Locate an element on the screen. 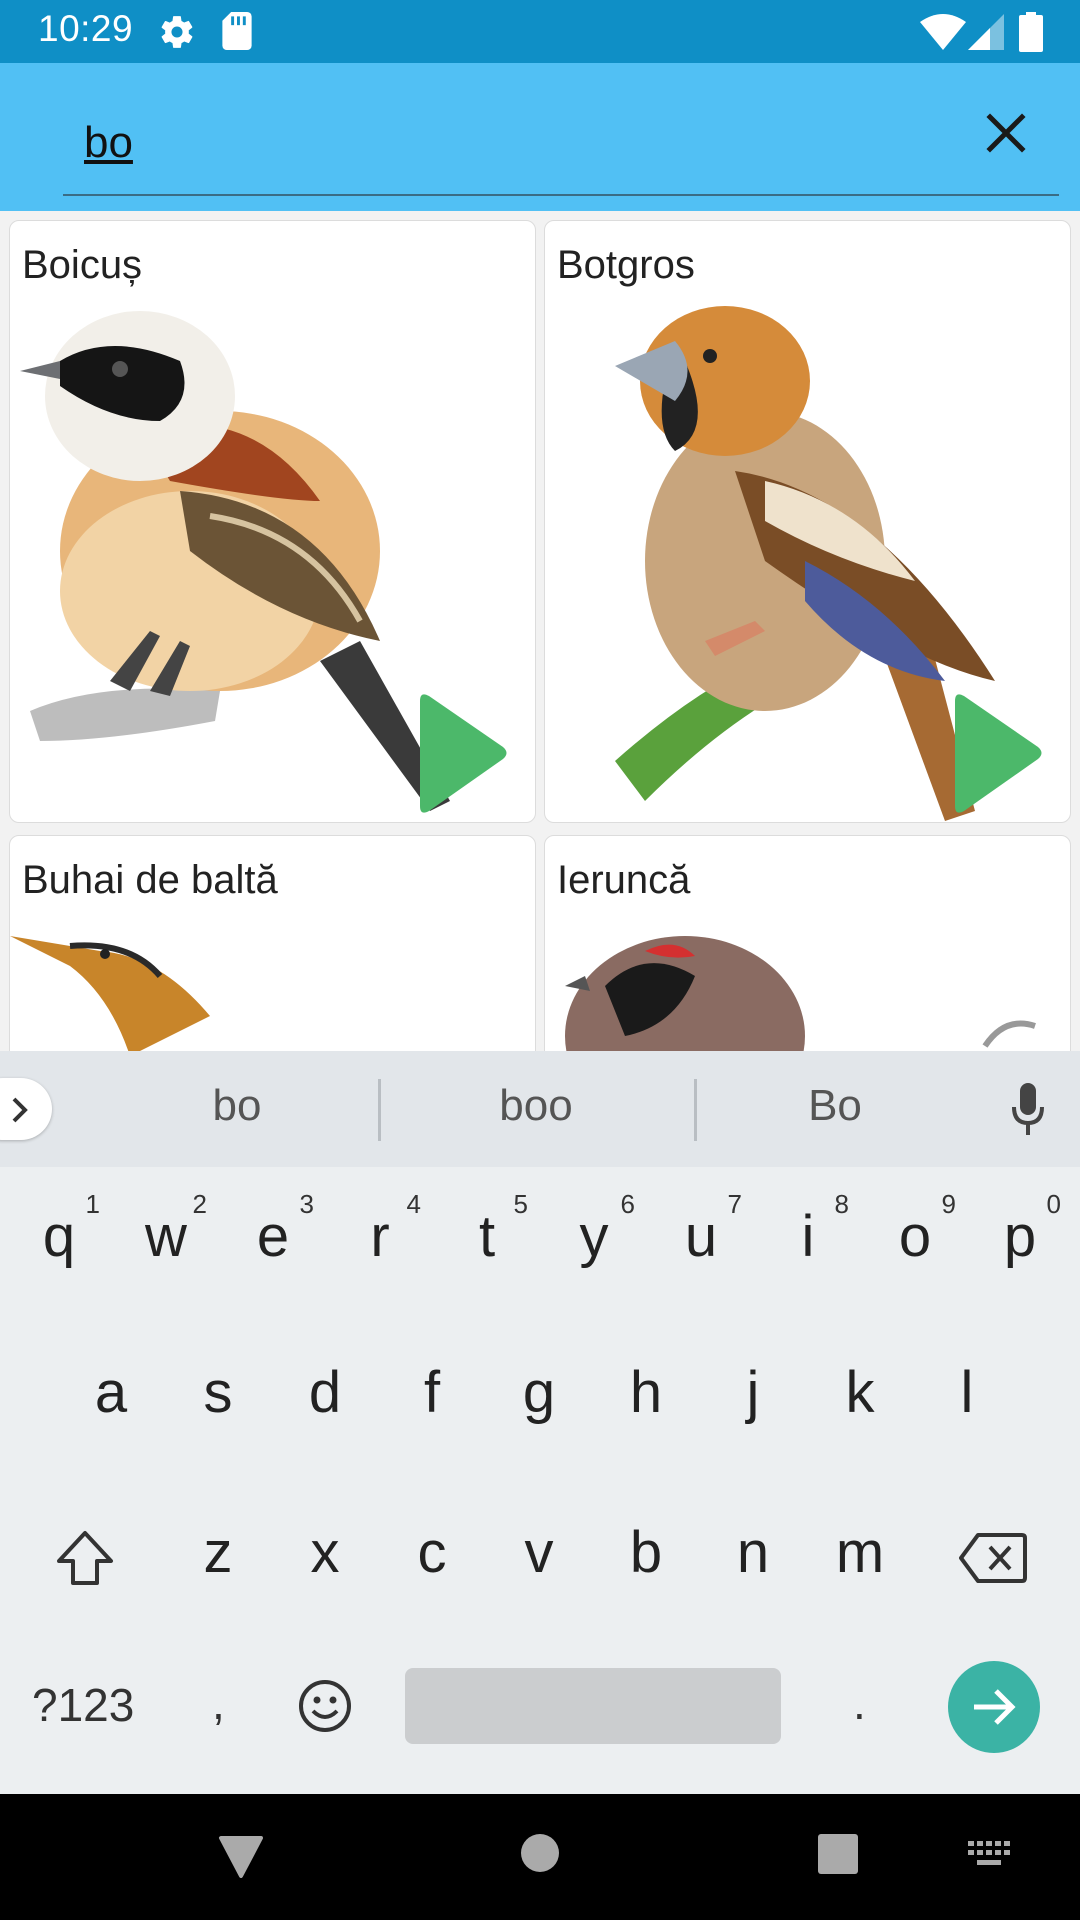 The height and width of the screenshot is (1920, 1080). key-i: i 8 is located at coordinates (808, 1241).